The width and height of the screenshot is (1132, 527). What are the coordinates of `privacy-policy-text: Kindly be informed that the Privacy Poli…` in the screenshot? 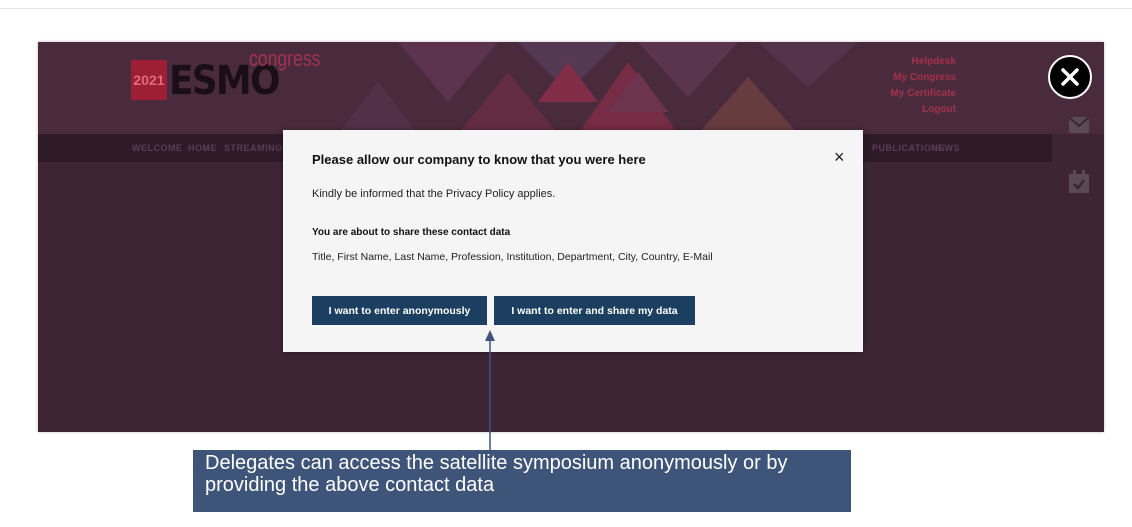 It's located at (434, 194).